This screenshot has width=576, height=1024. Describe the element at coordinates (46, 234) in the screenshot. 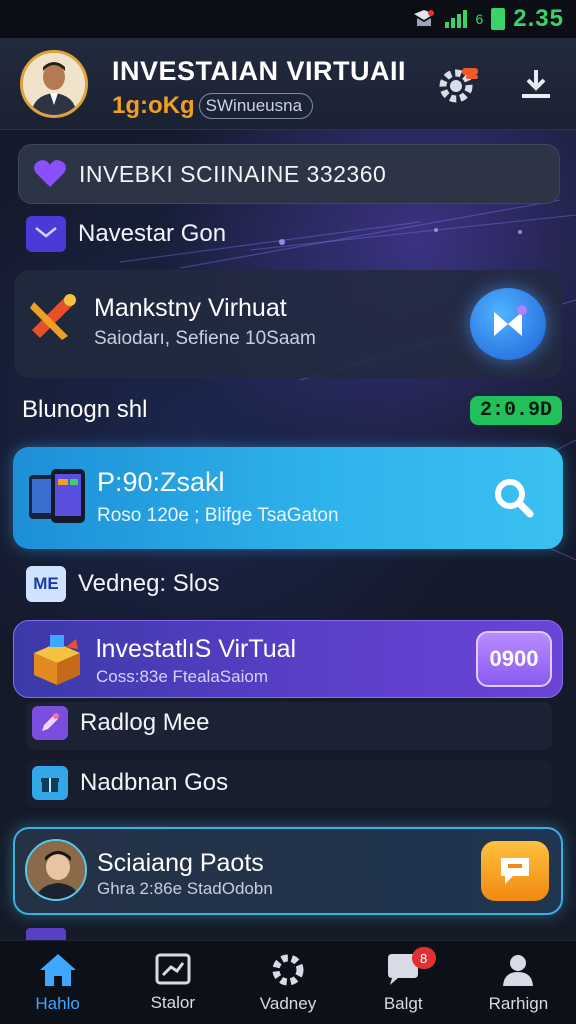

I see `mail-icon` at that location.